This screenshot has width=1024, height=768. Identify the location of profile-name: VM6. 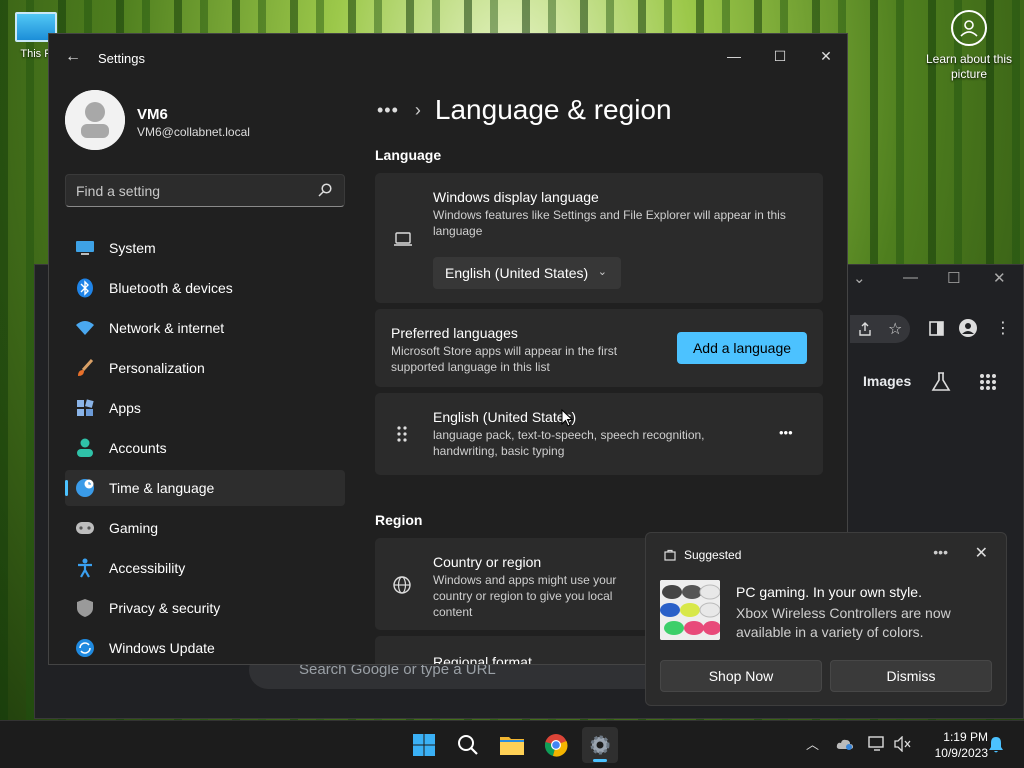
(152, 114).